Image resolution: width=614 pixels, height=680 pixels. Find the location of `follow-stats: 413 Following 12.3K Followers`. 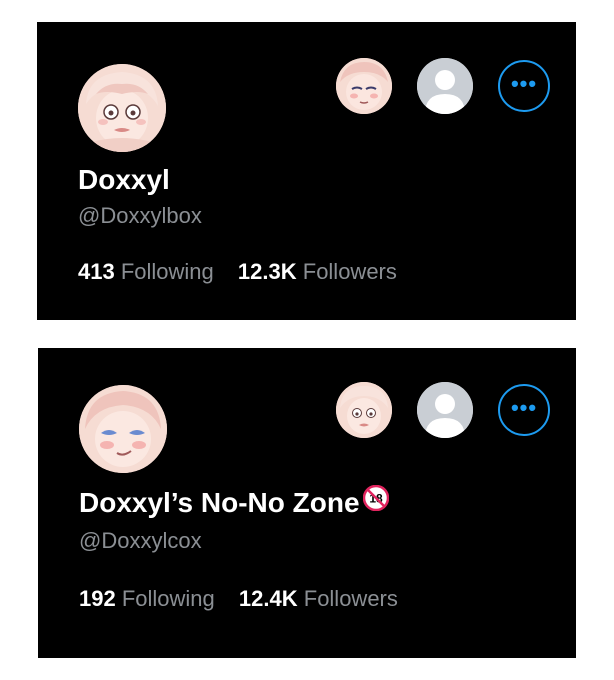

follow-stats: 413 Following 12.3K Followers is located at coordinates (246, 272).